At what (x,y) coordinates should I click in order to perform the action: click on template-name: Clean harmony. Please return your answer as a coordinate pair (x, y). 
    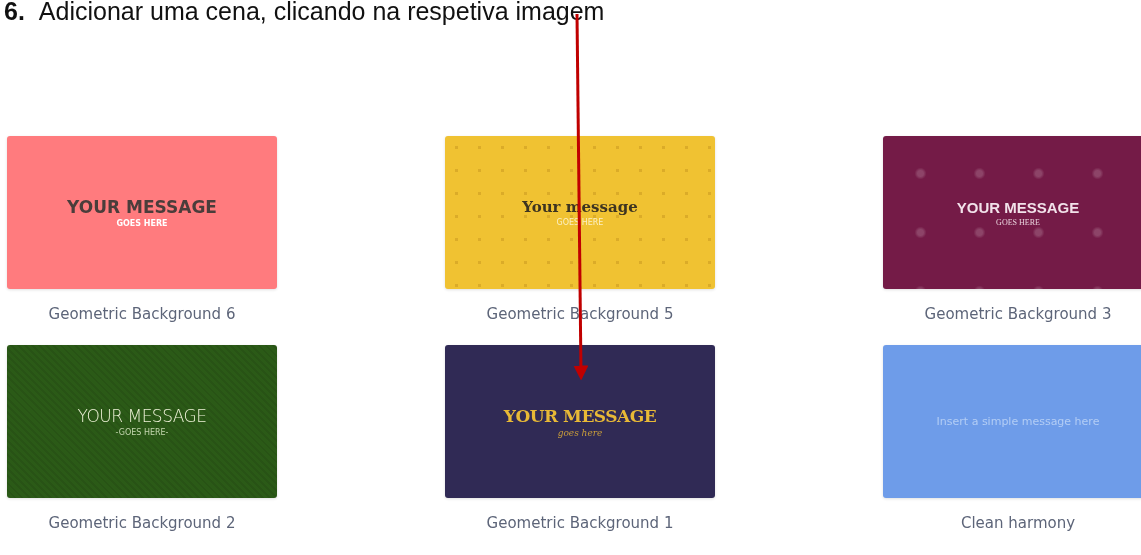
    Looking at the image, I should click on (1018, 523).